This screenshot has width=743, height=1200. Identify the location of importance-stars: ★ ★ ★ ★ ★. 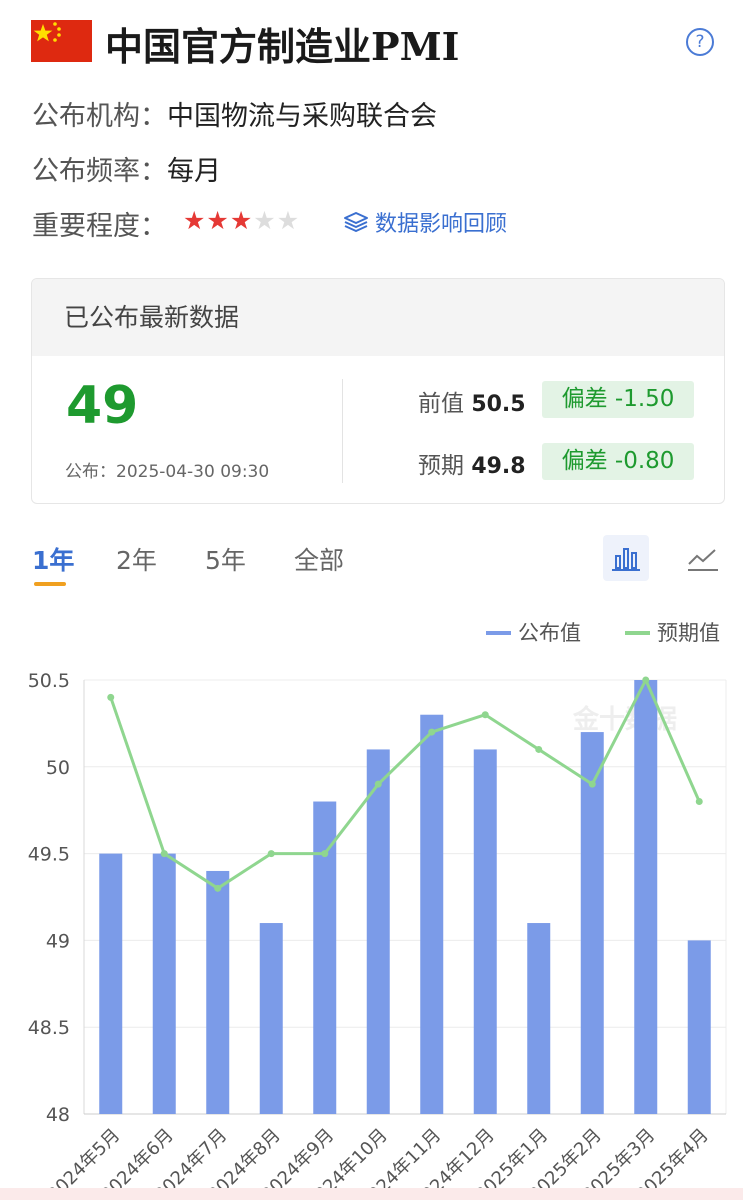
(241, 221).